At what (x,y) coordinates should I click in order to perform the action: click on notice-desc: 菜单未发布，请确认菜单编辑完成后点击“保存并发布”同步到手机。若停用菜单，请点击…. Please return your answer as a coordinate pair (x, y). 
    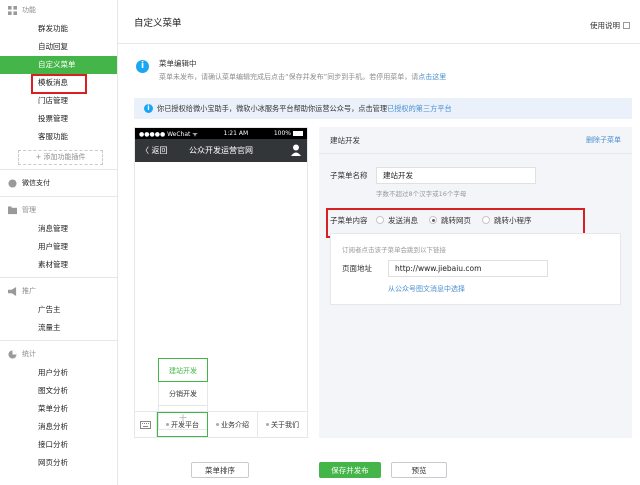
    Looking at the image, I should click on (302, 77).